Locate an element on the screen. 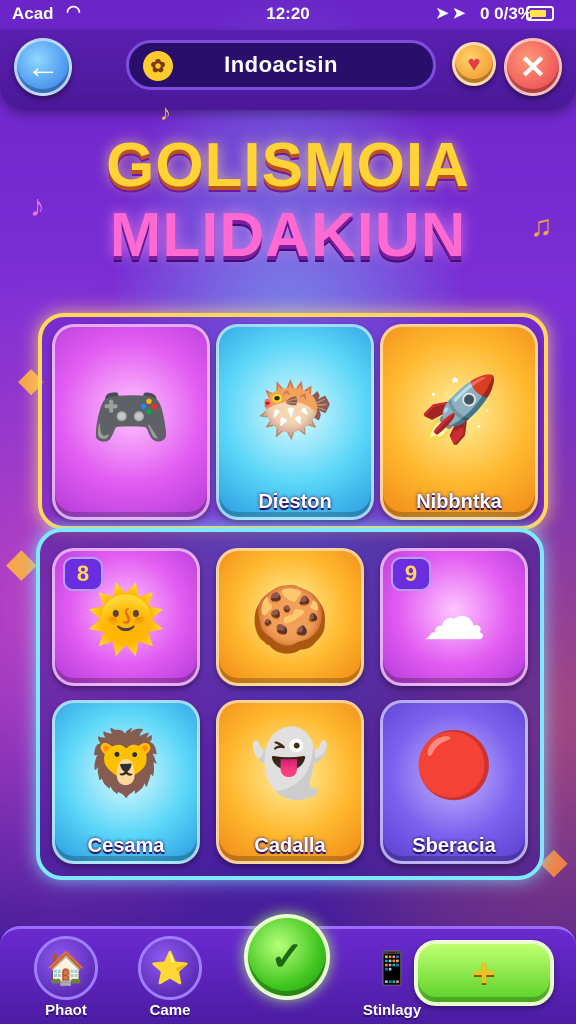 The height and width of the screenshot is (1024, 576). close-button: ✕ is located at coordinates (533, 67).